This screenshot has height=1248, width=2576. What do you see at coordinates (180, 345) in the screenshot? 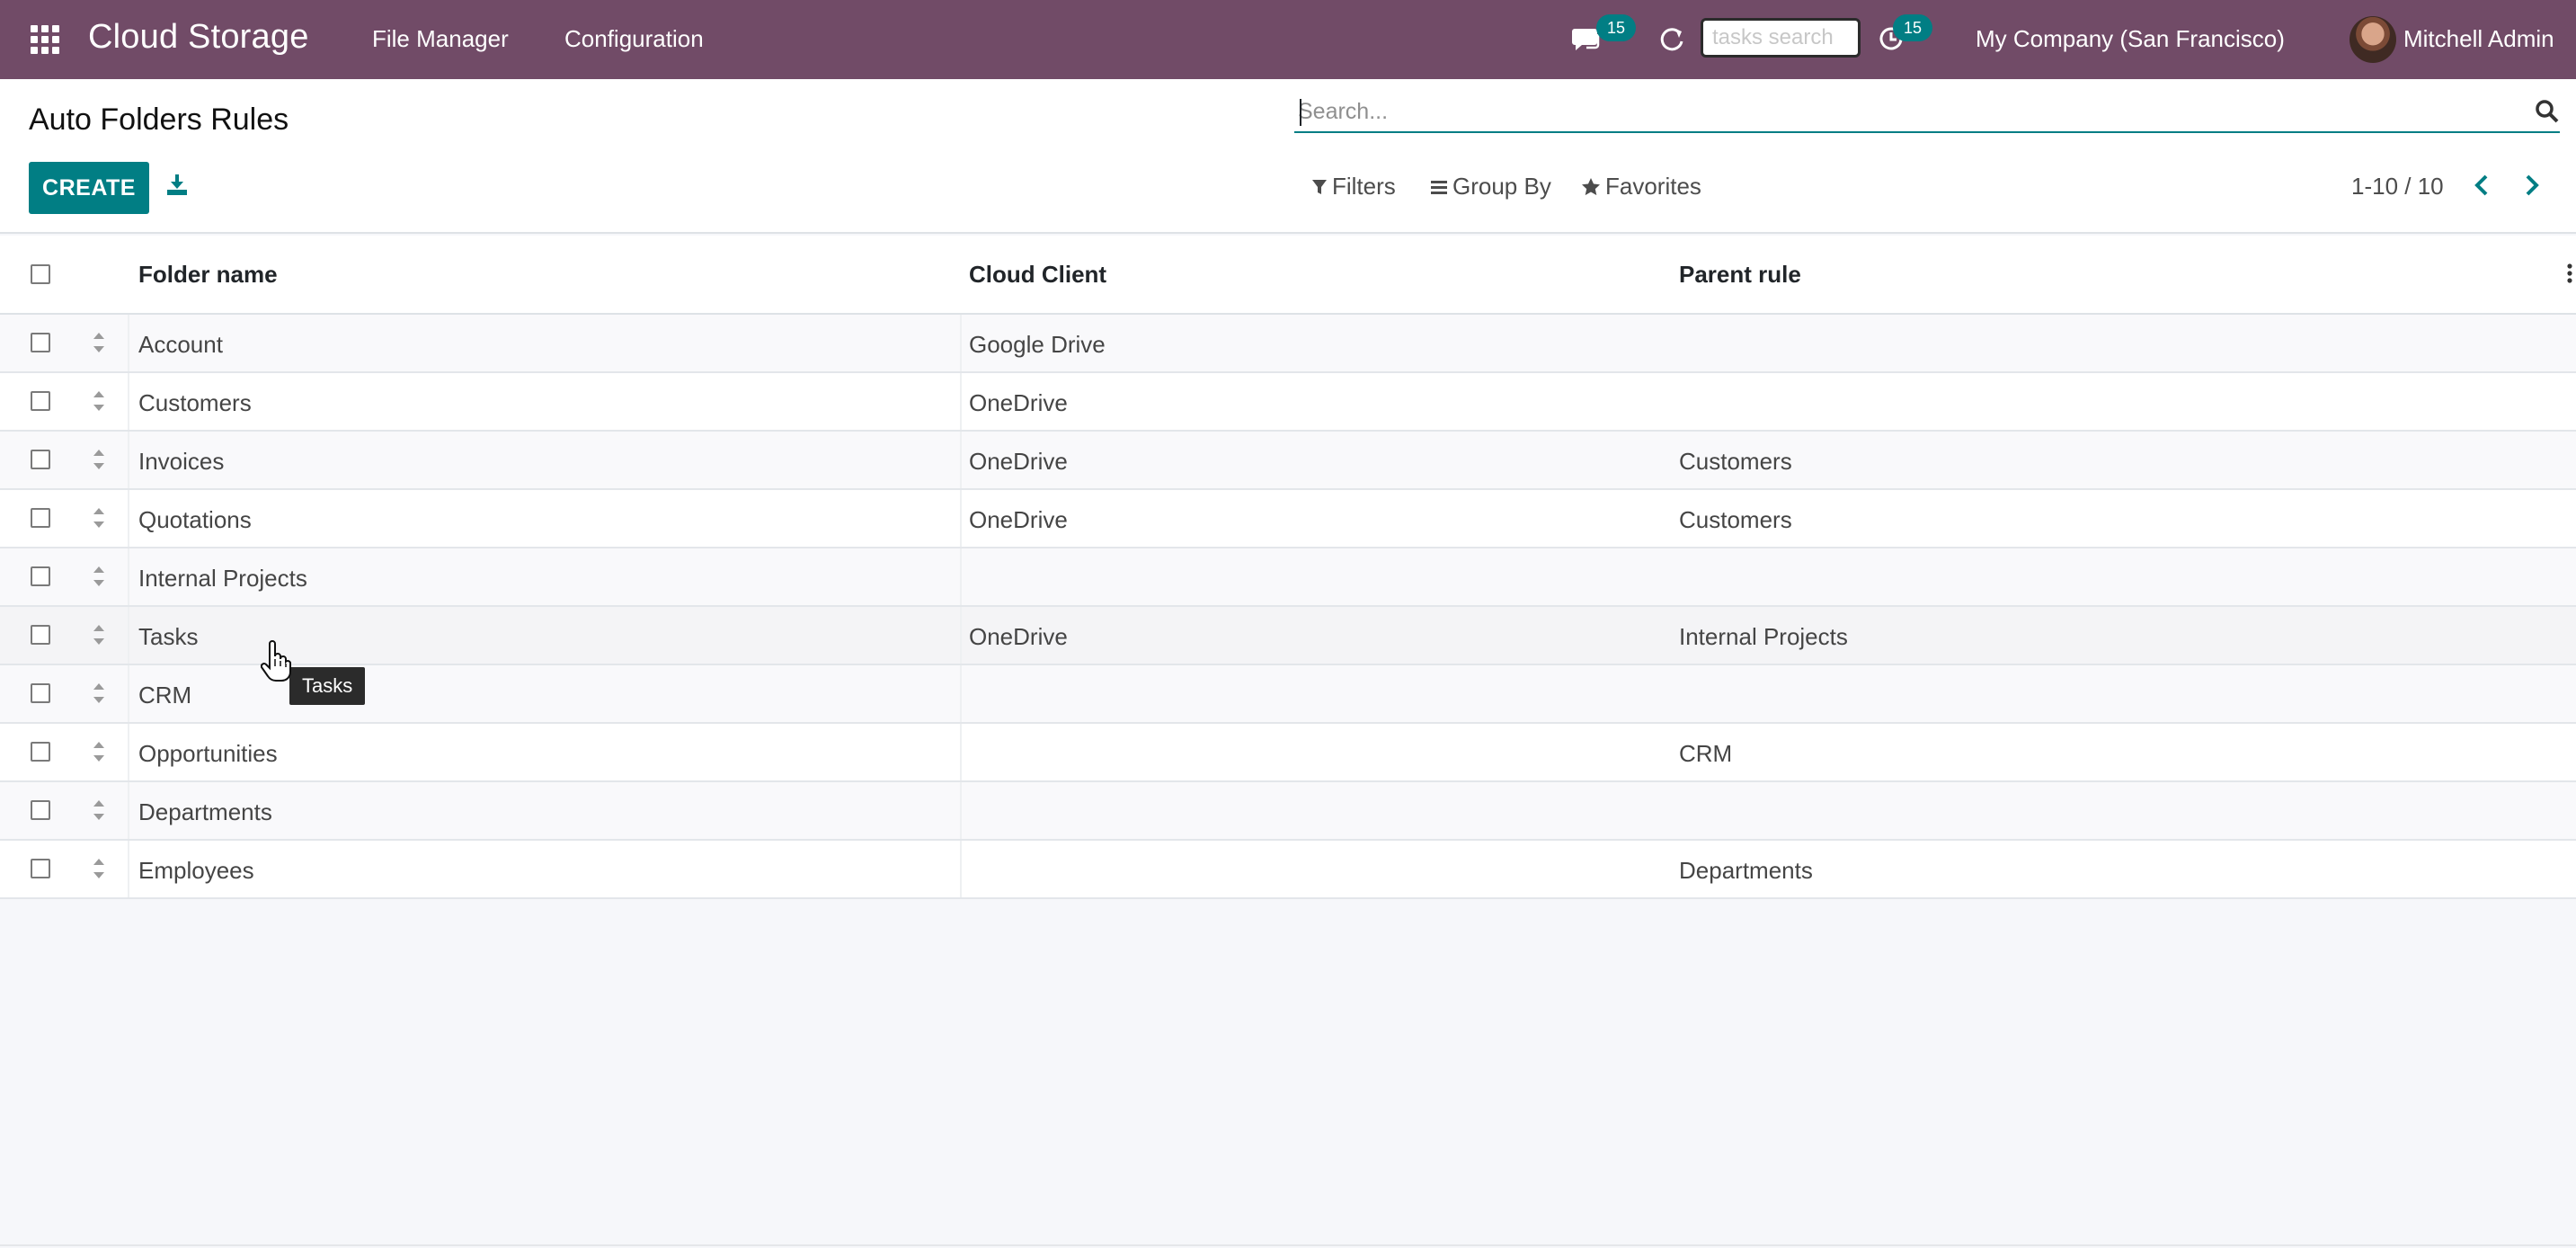
I see `cell-folder-name: Account` at bounding box center [180, 345].